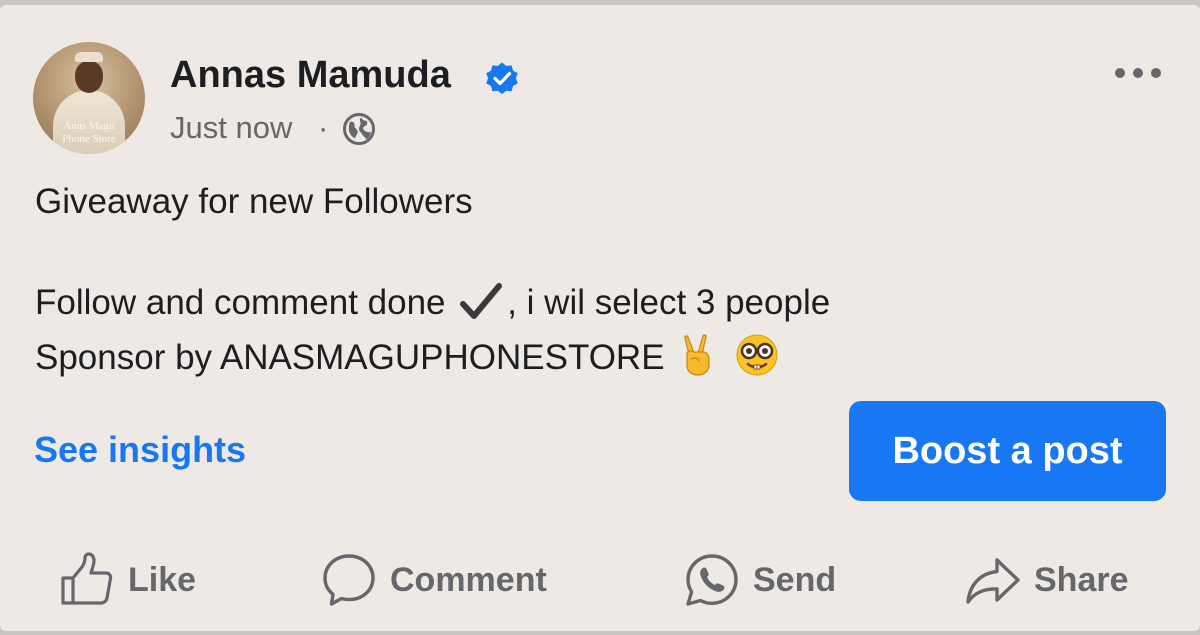 Image resolution: width=1200 pixels, height=635 pixels. I want to click on globe-icon, so click(359, 129).